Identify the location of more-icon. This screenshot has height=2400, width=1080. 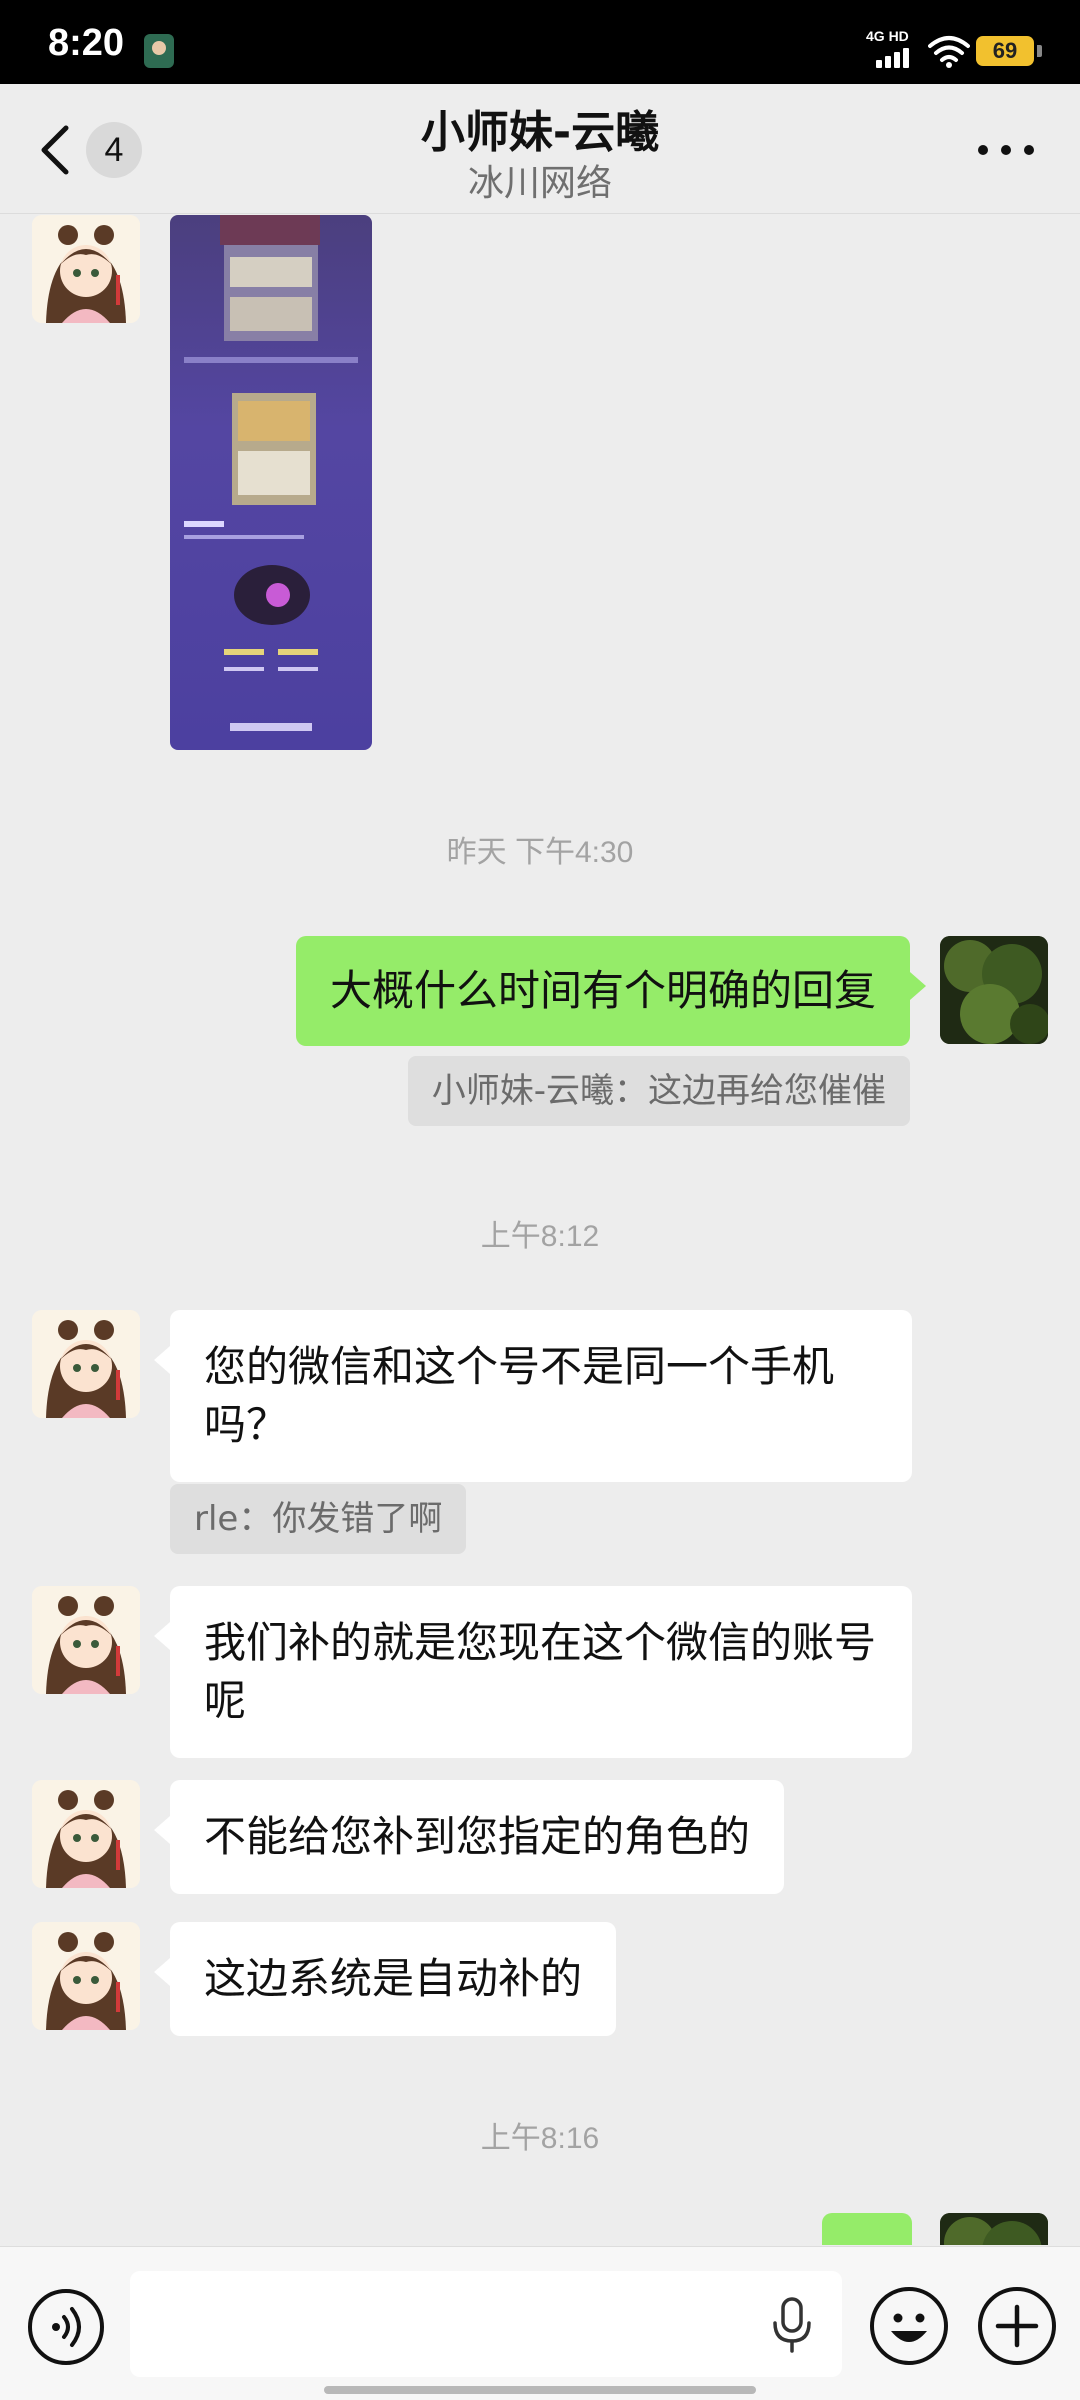
(1006, 149).